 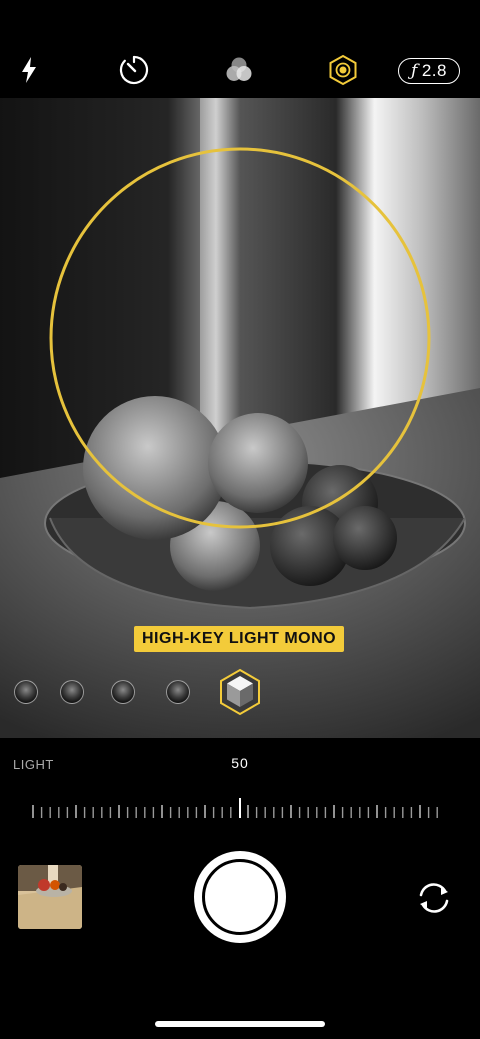 What do you see at coordinates (240, 49) in the screenshot?
I see `top-toolbar: ƒ 2.8` at bounding box center [240, 49].